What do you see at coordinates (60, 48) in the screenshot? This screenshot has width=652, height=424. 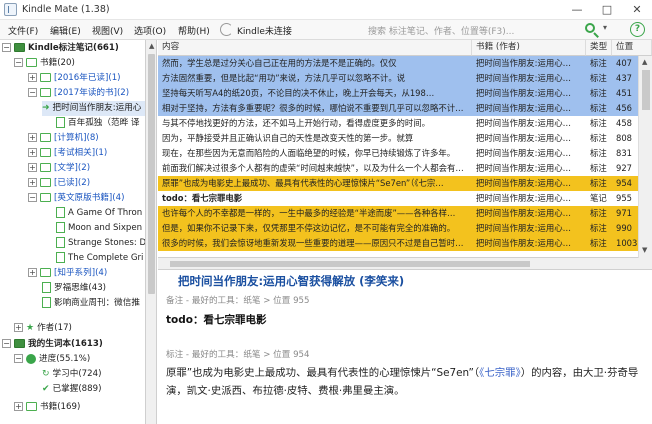 I see `tree-node-highlights: − Kindle标注笔记(661)` at bounding box center [60, 48].